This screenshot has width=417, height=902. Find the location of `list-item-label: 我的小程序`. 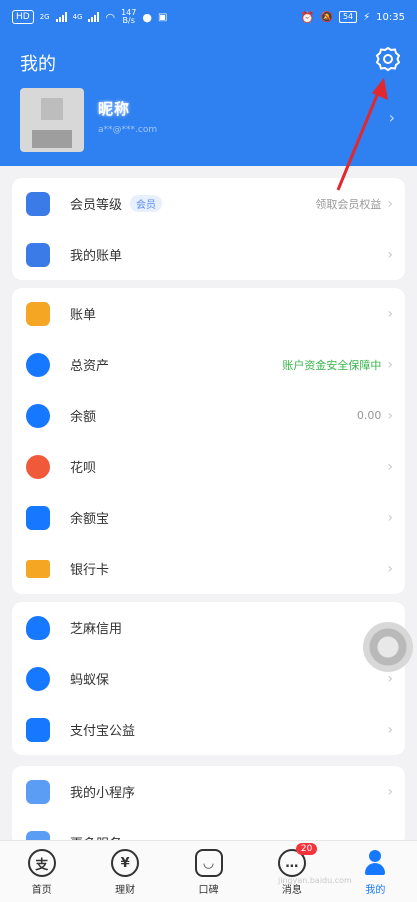

list-item-label: 我的小程序 is located at coordinates (103, 793).